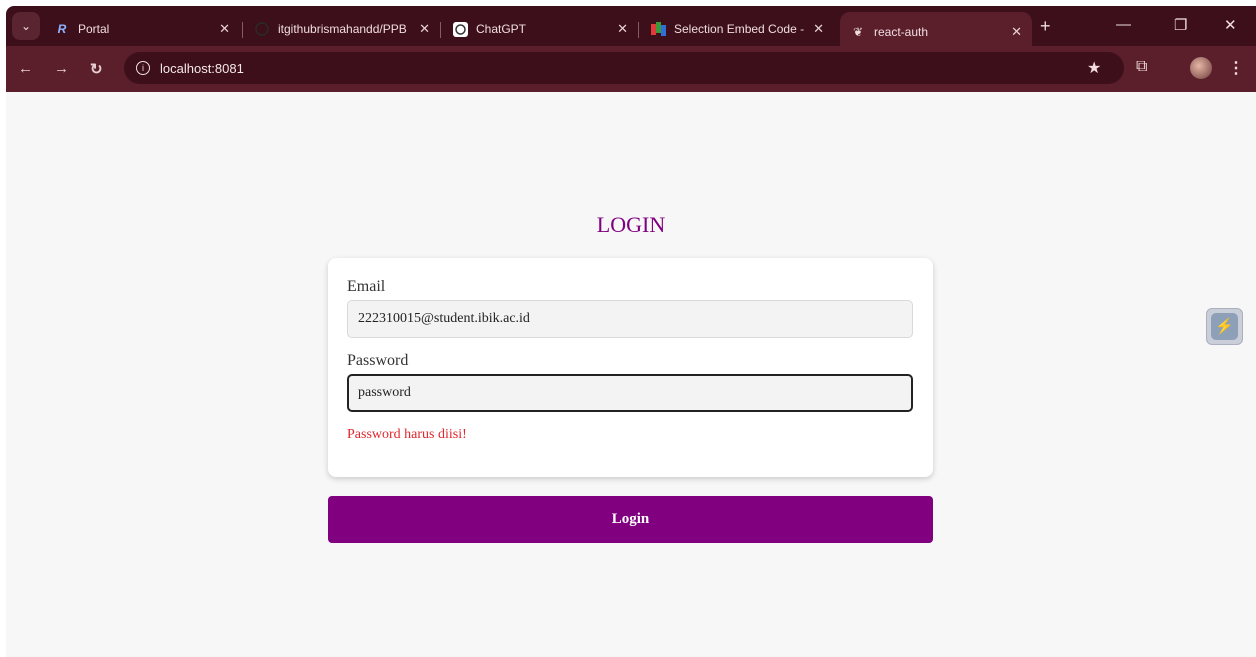 The width and height of the screenshot is (1256, 657). I want to click on window-close-icon: ✕, so click(1230, 25).